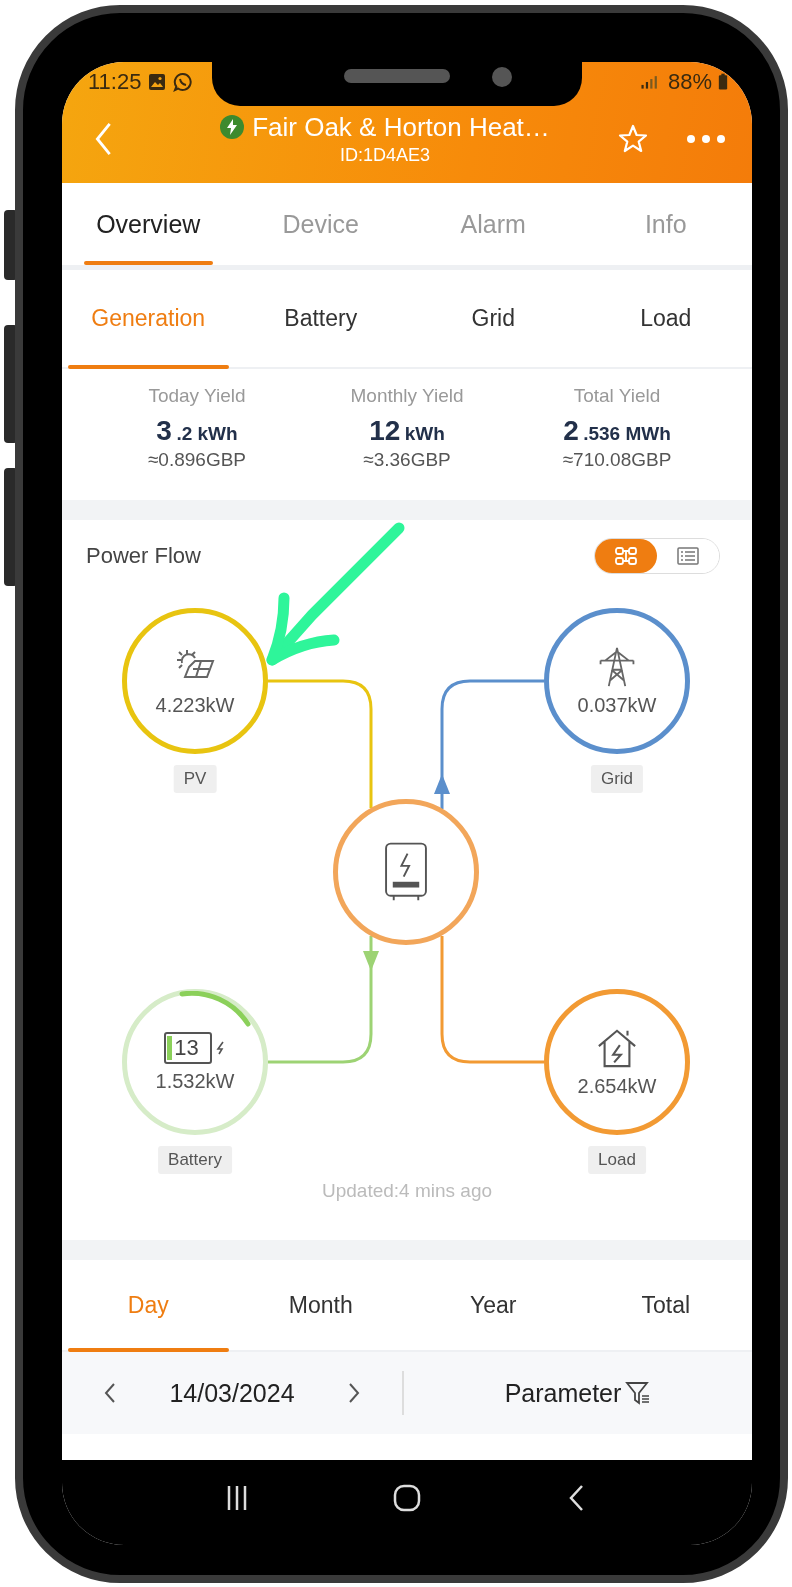 This screenshot has height=1587, width=792. Describe the element at coordinates (723, 82) in the screenshot. I see `battery-icon` at that location.